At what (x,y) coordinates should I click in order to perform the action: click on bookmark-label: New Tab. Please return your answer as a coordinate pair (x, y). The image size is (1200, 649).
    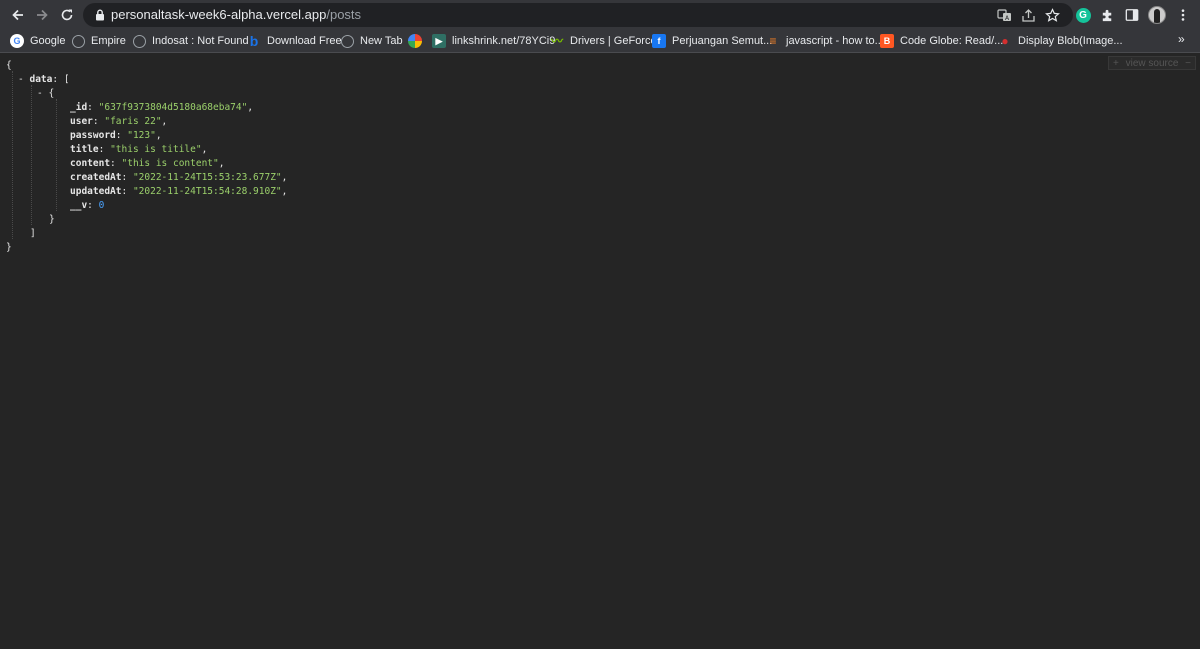
    Looking at the image, I should click on (381, 41).